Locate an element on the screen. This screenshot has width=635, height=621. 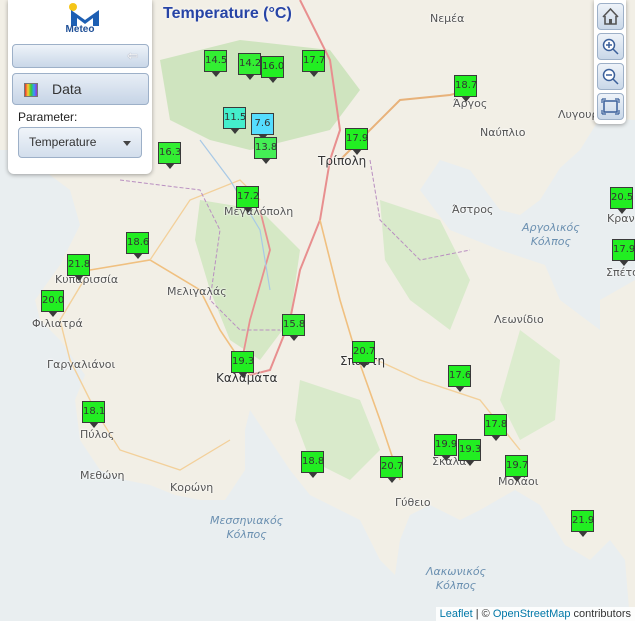
place-label-gytheio: Γύθειο is located at coordinates (413, 502).